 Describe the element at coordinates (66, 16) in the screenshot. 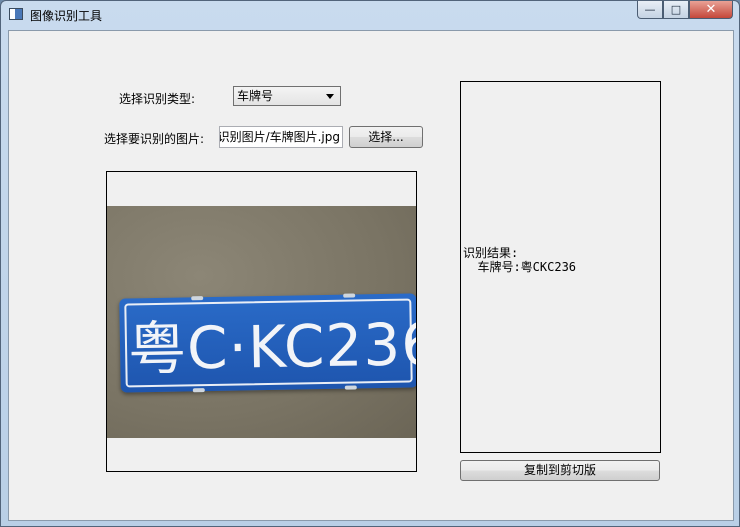

I see `window-title: 图像识别工具` at that location.